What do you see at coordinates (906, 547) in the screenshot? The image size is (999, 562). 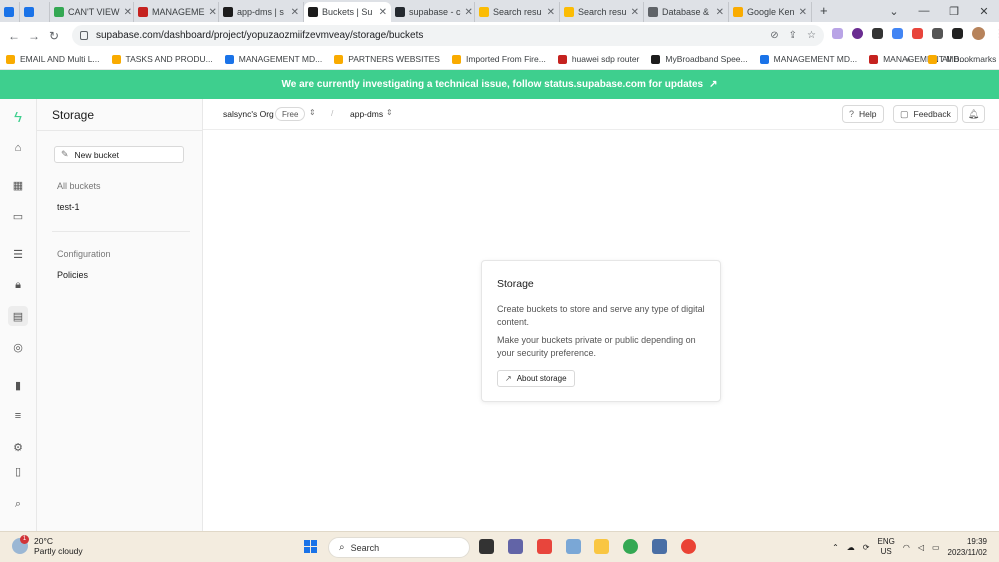 I see `wifi-icon: ◠` at bounding box center [906, 547].